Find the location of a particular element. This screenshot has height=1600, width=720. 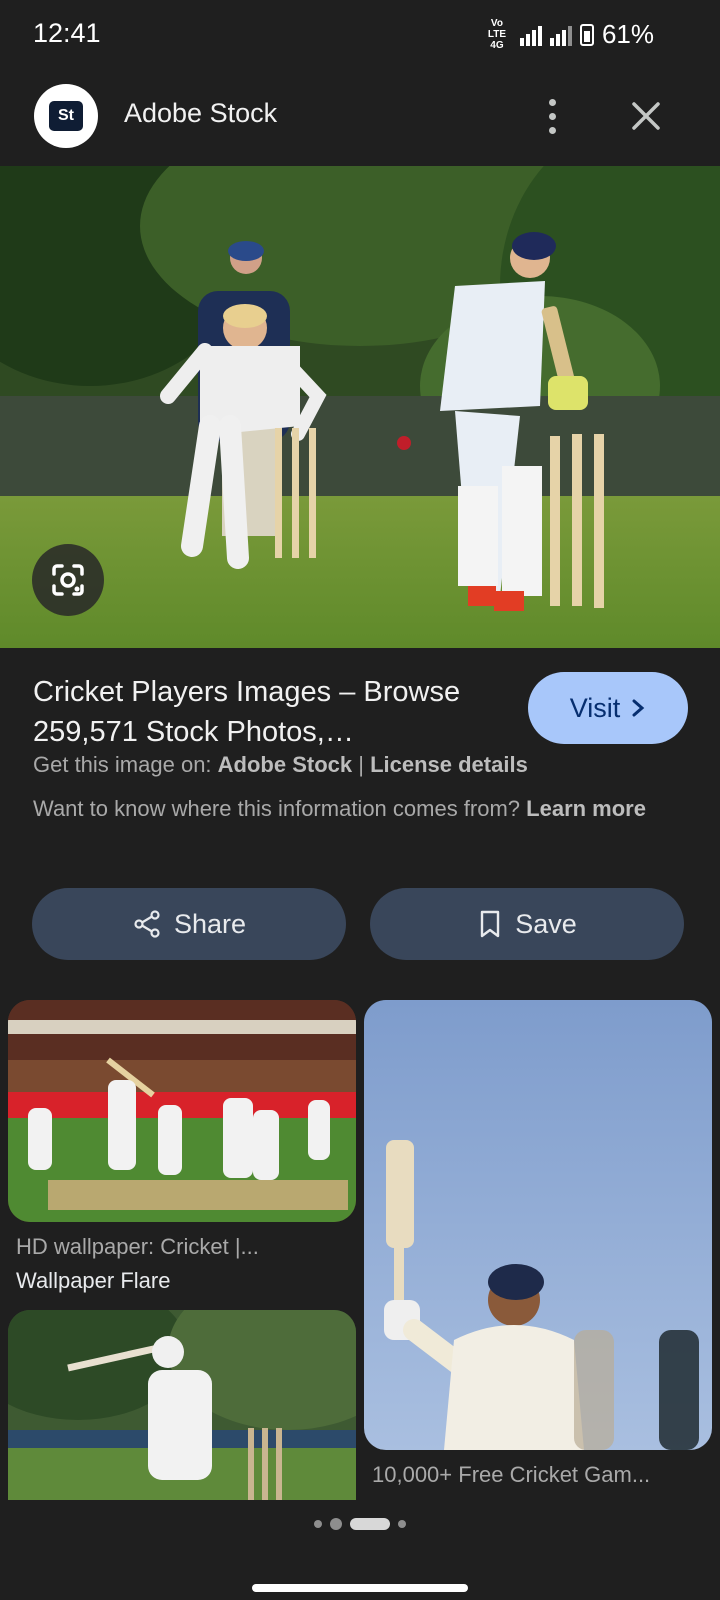

source-link: Adobe Stock is located at coordinates (285, 764).